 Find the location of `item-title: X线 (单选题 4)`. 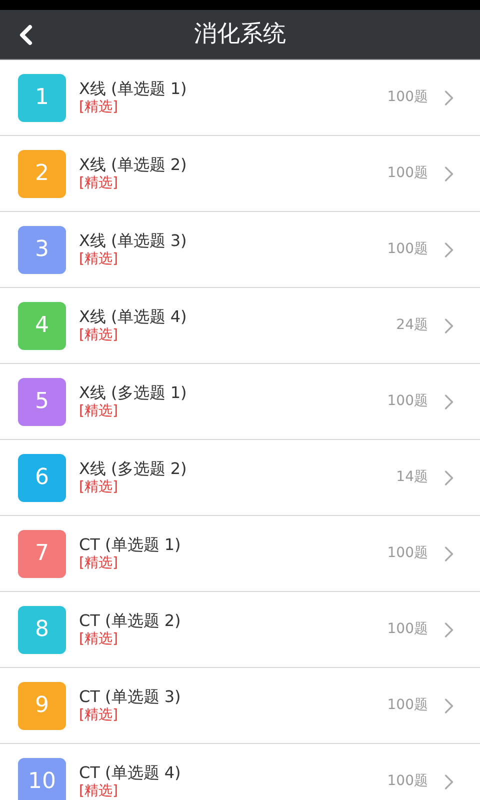

item-title: X线 (单选题 4) is located at coordinates (133, 316).